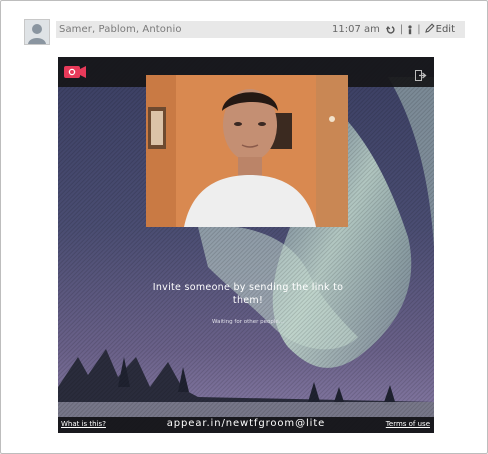  Describe the element at coordinates (408, 424) in the screenshot. I see `terms-of-use-link: Terms of use` at that location.